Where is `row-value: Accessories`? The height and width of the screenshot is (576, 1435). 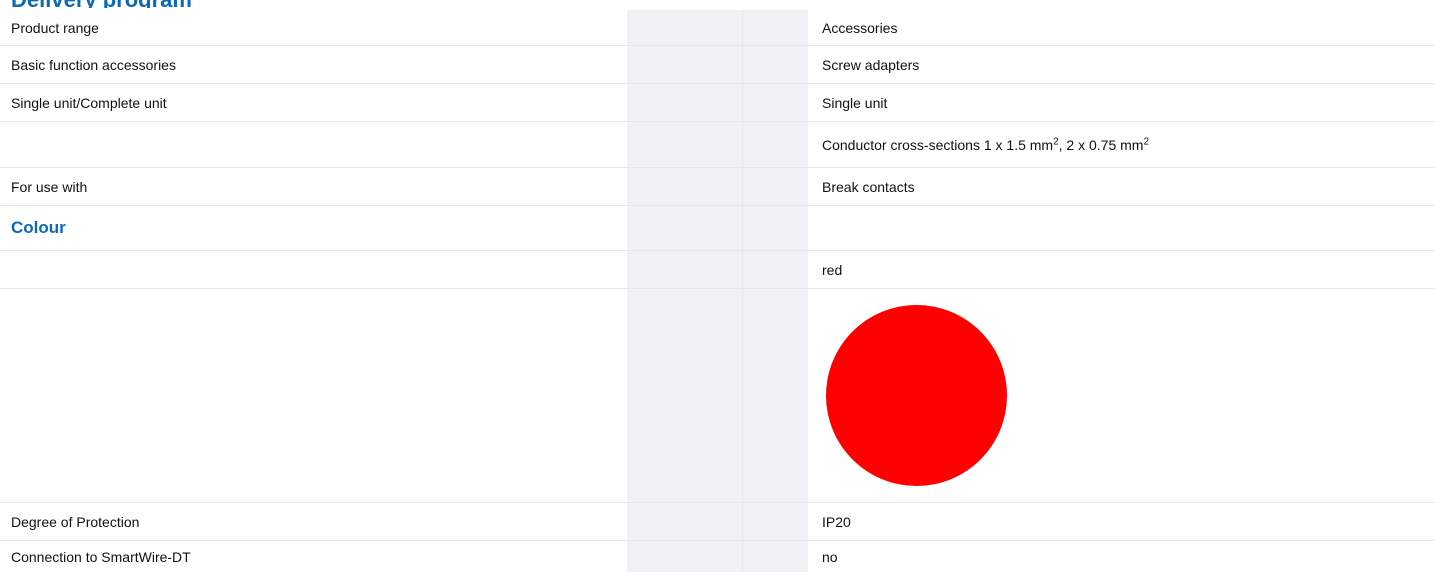 row-value: Accessories is located at coordinates (860, 27).